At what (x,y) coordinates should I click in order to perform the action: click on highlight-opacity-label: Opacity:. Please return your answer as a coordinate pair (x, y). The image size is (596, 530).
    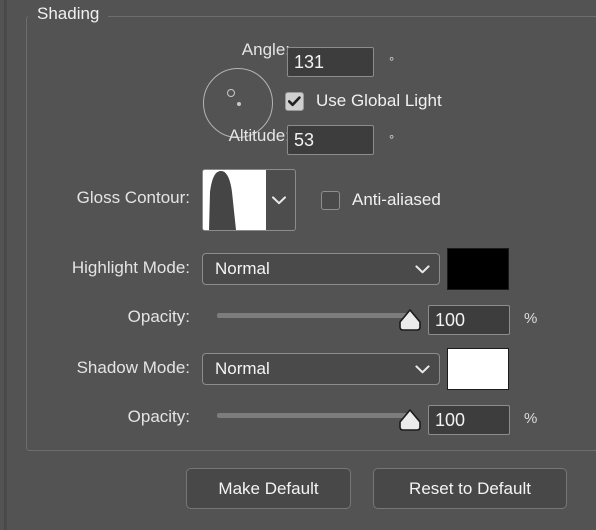
    Looking at the image, I should click on (158, 316).